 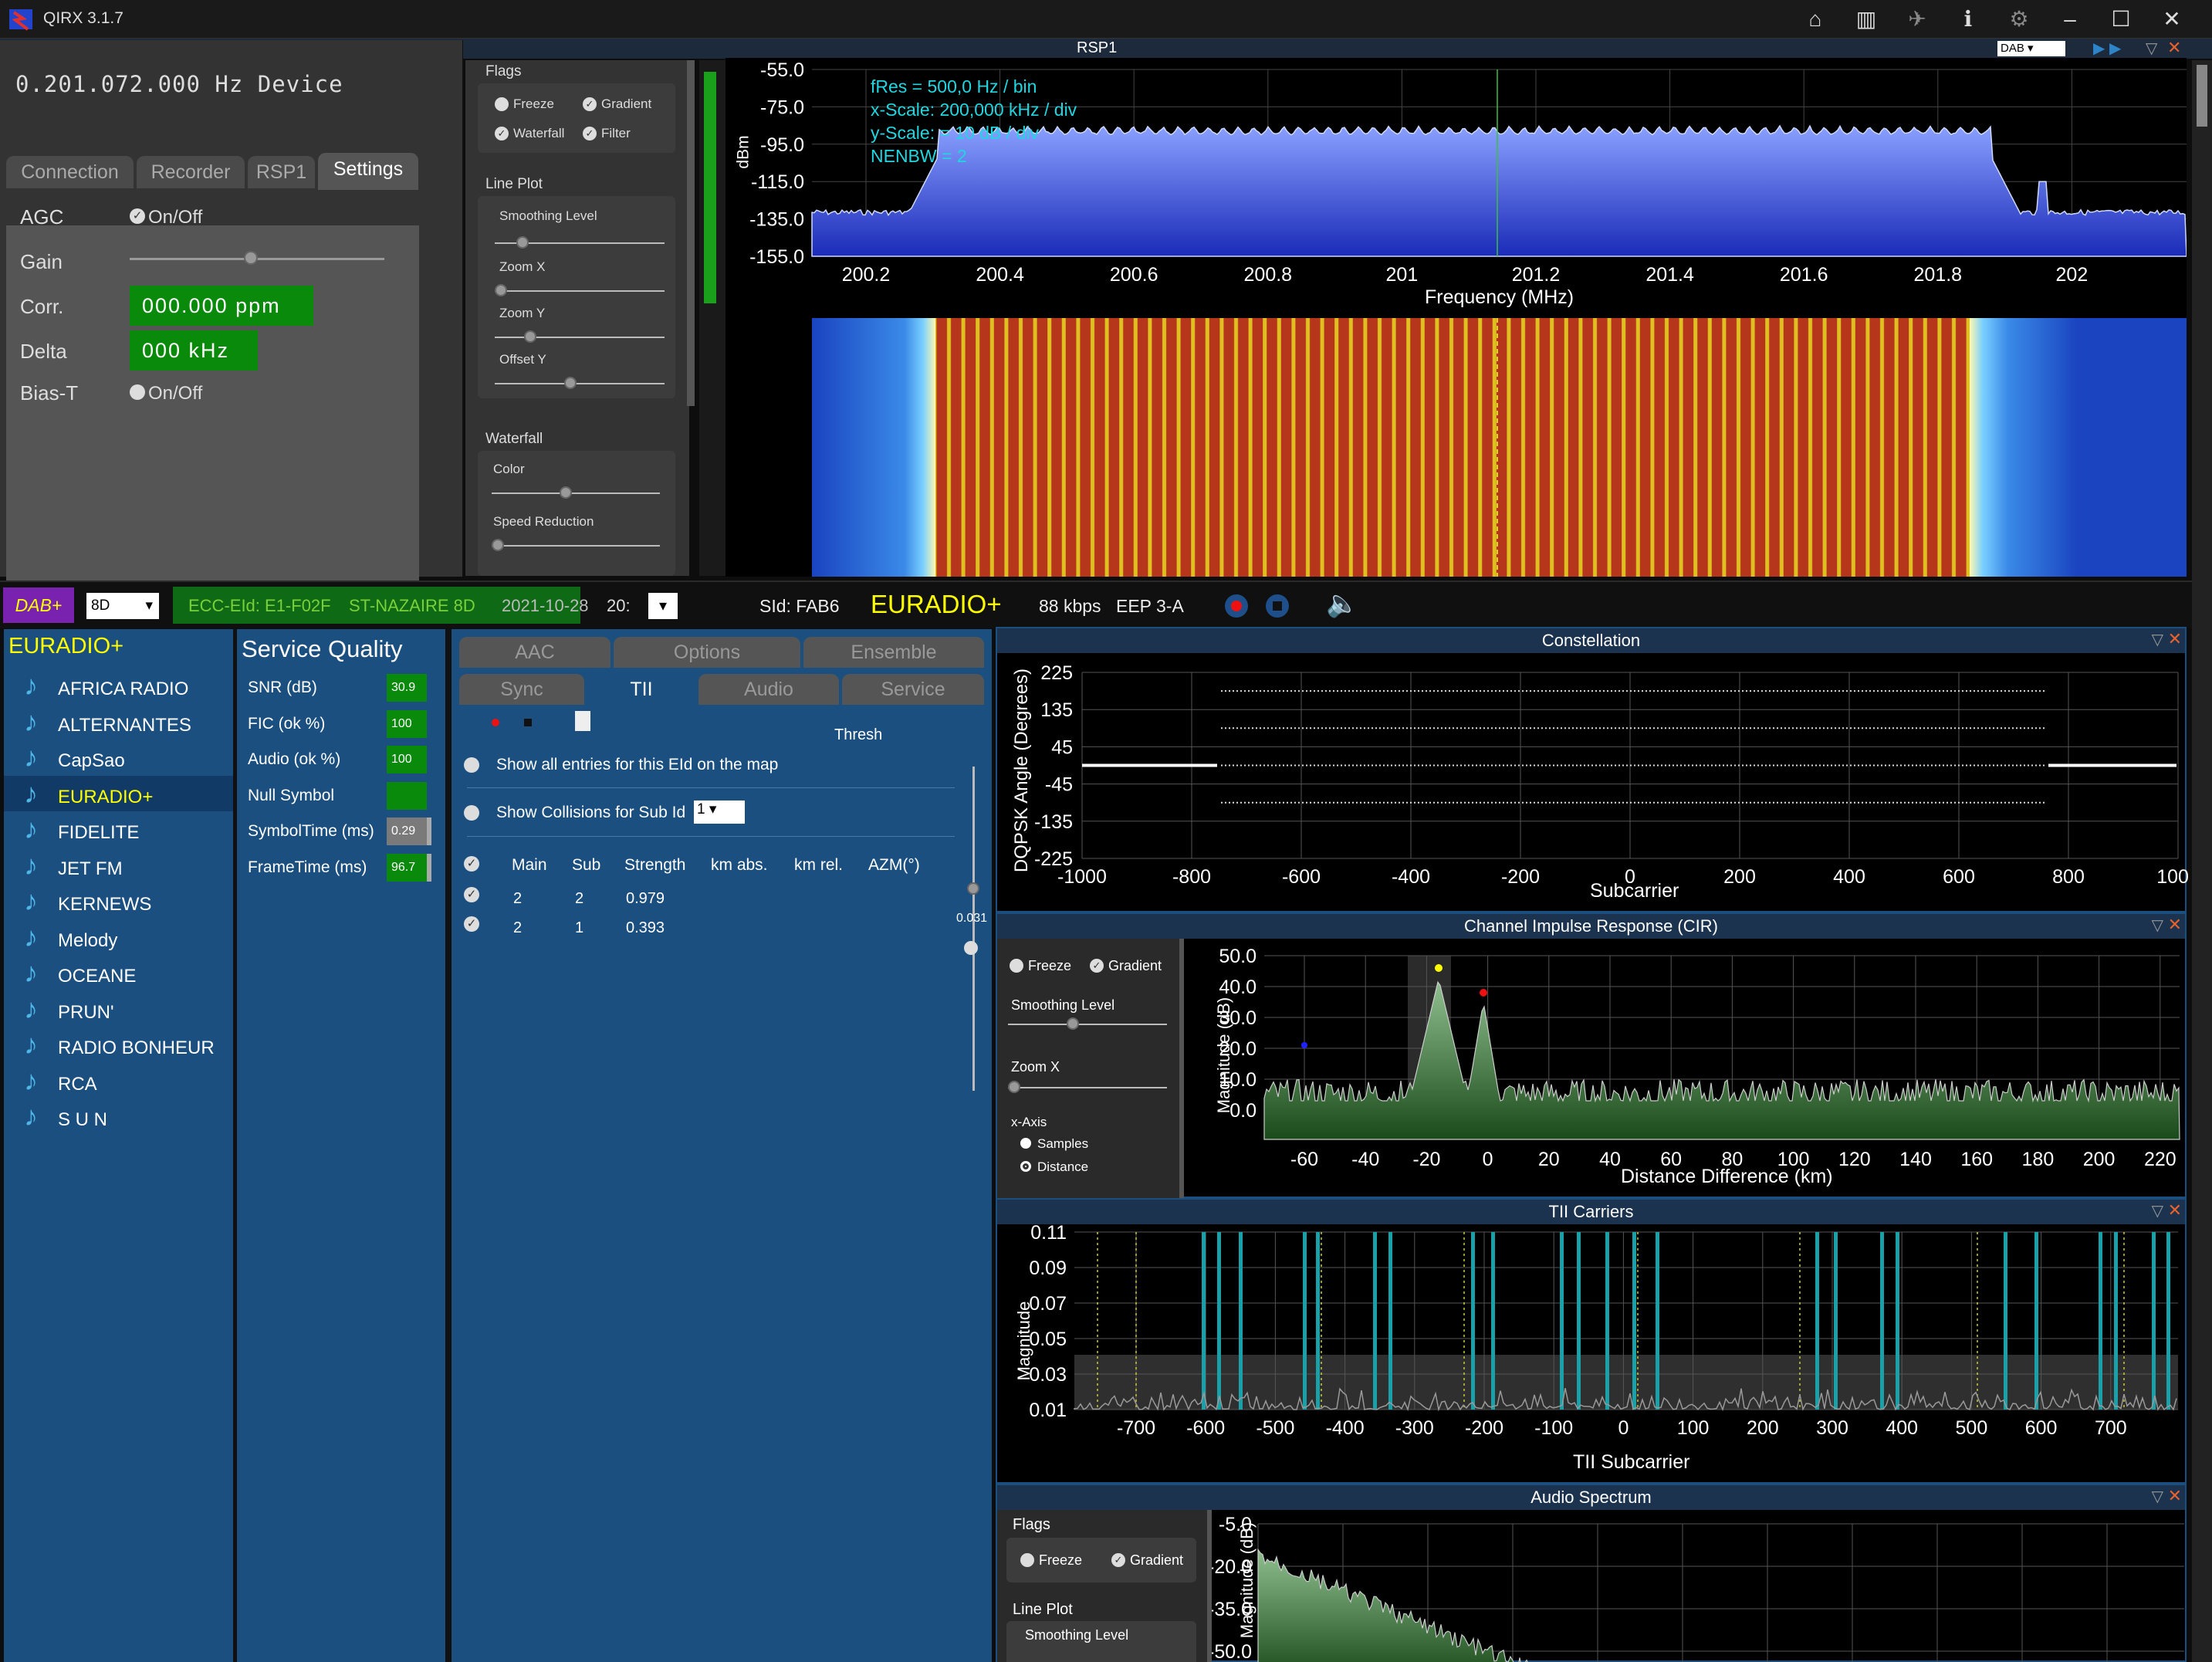 What do you see at coordinates (118, 1116) in the screenshot?
I see `service-item: ♪ S U N` at bounding box center [118, 1116].